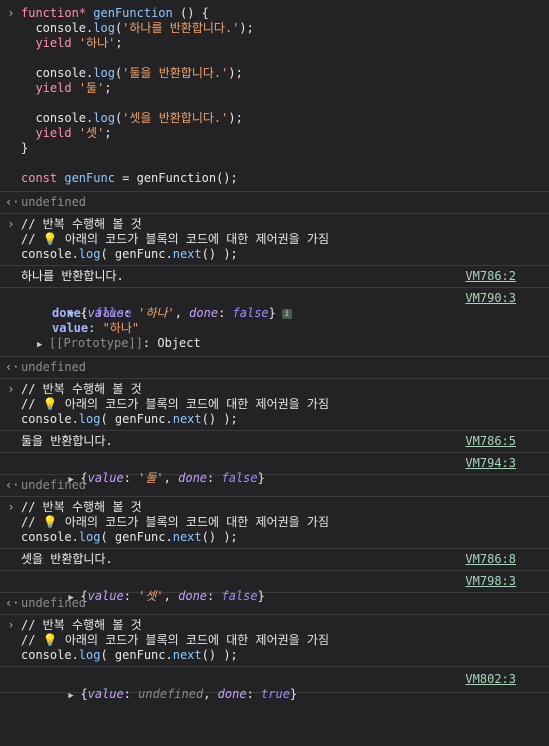 This screenshot has height=746, width=549. What do you see at coordinates (490, 679) in the screenshot?
I see `source-link: VM802:3` at bounding box center [490, 679].